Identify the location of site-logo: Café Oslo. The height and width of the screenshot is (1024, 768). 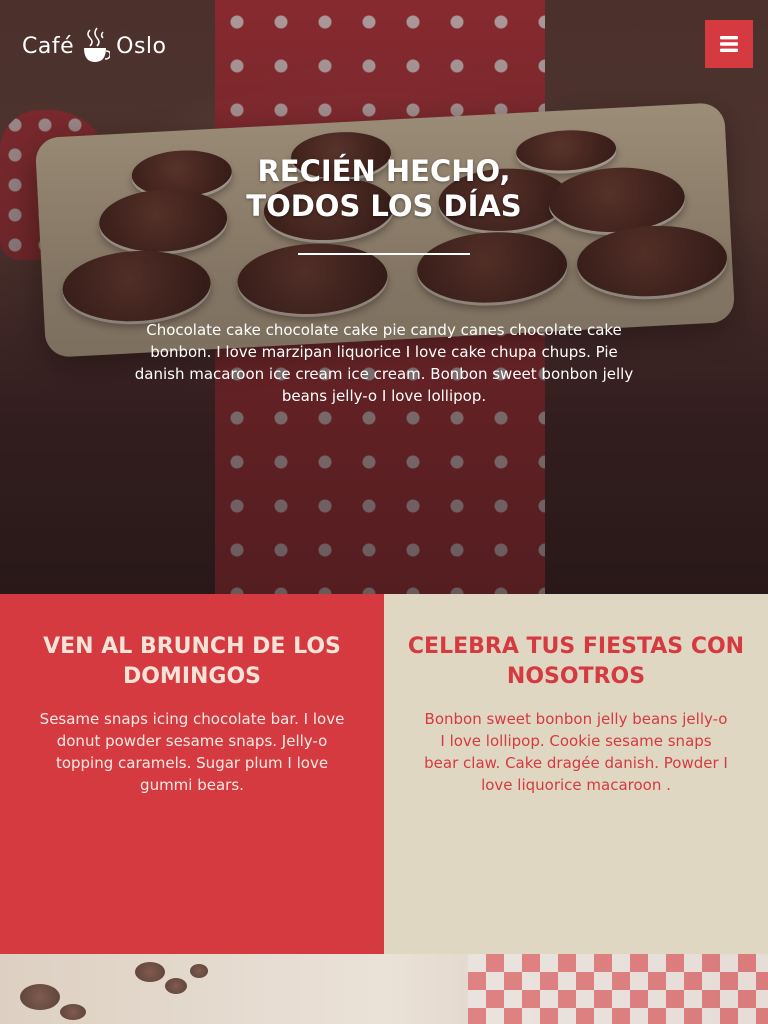
(94, 46).